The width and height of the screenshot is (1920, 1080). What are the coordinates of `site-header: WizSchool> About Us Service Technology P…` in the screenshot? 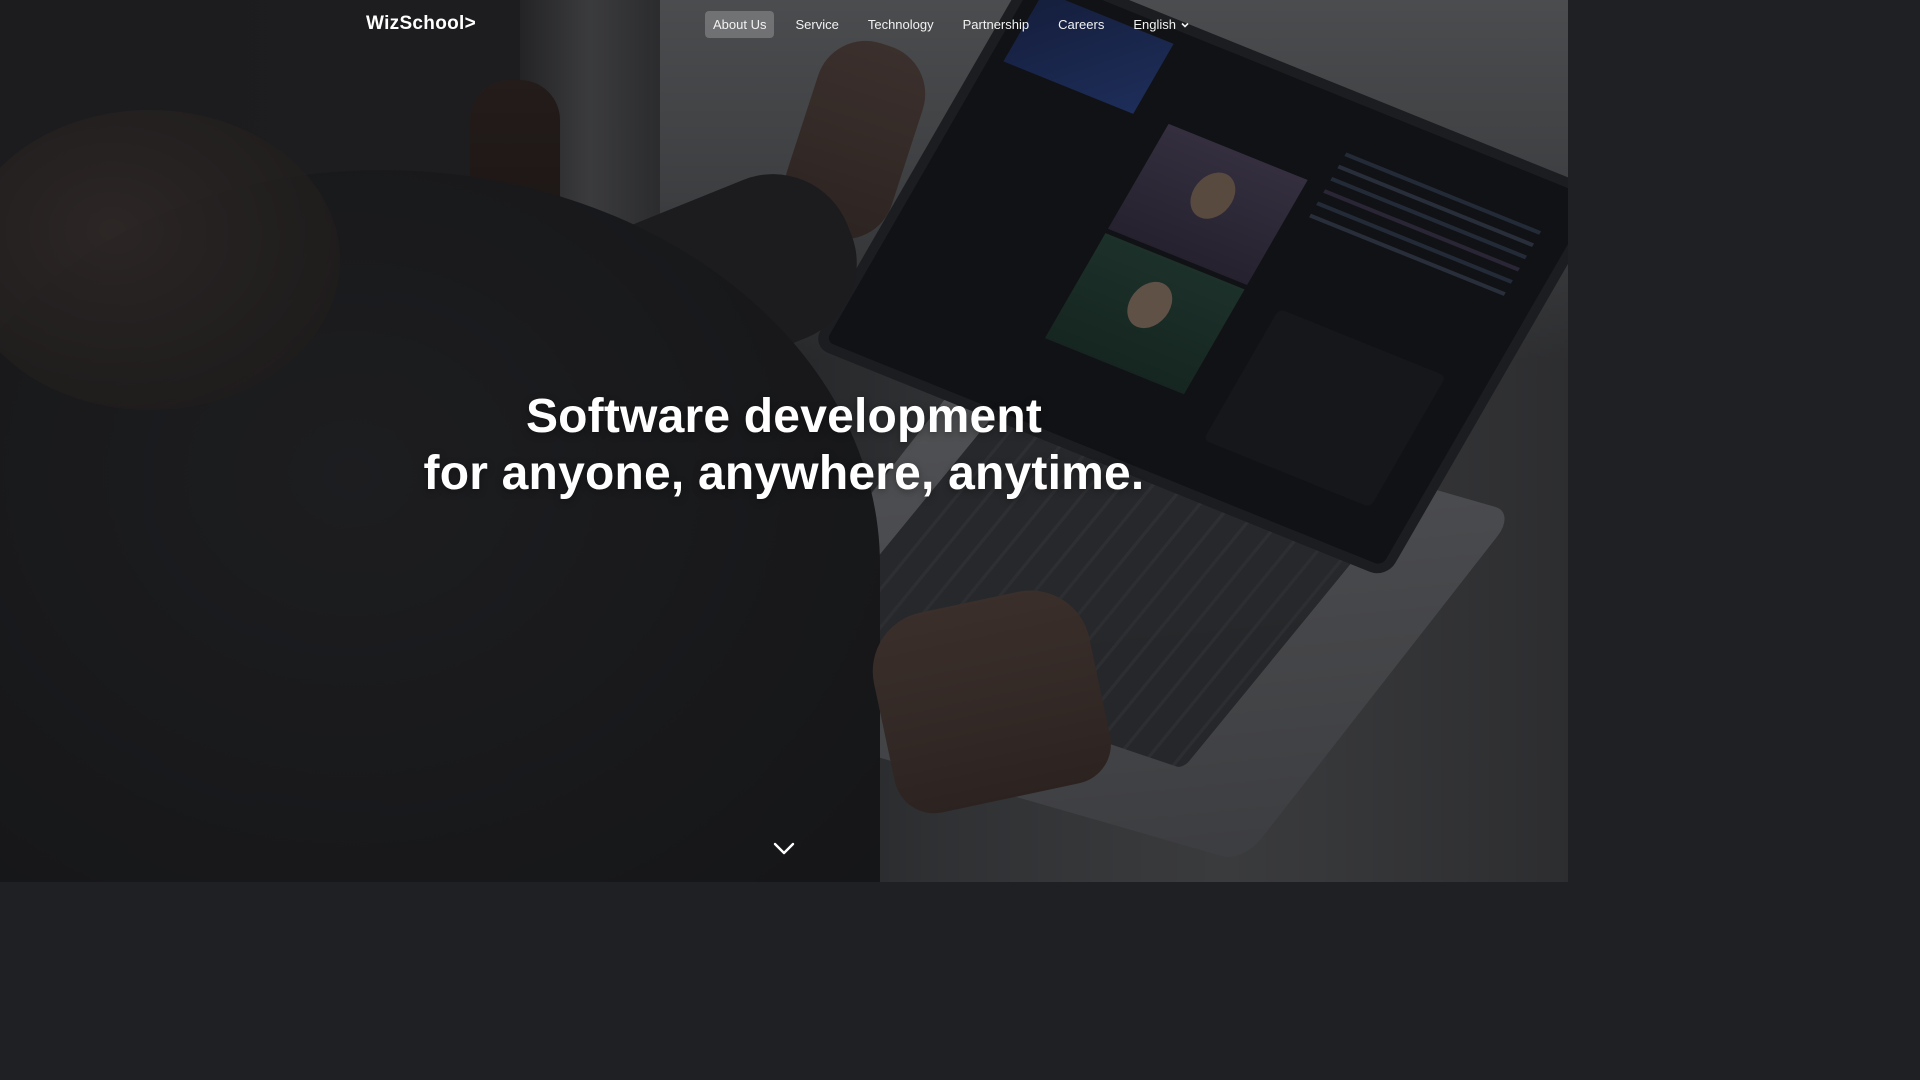 It's located at (784, 26).